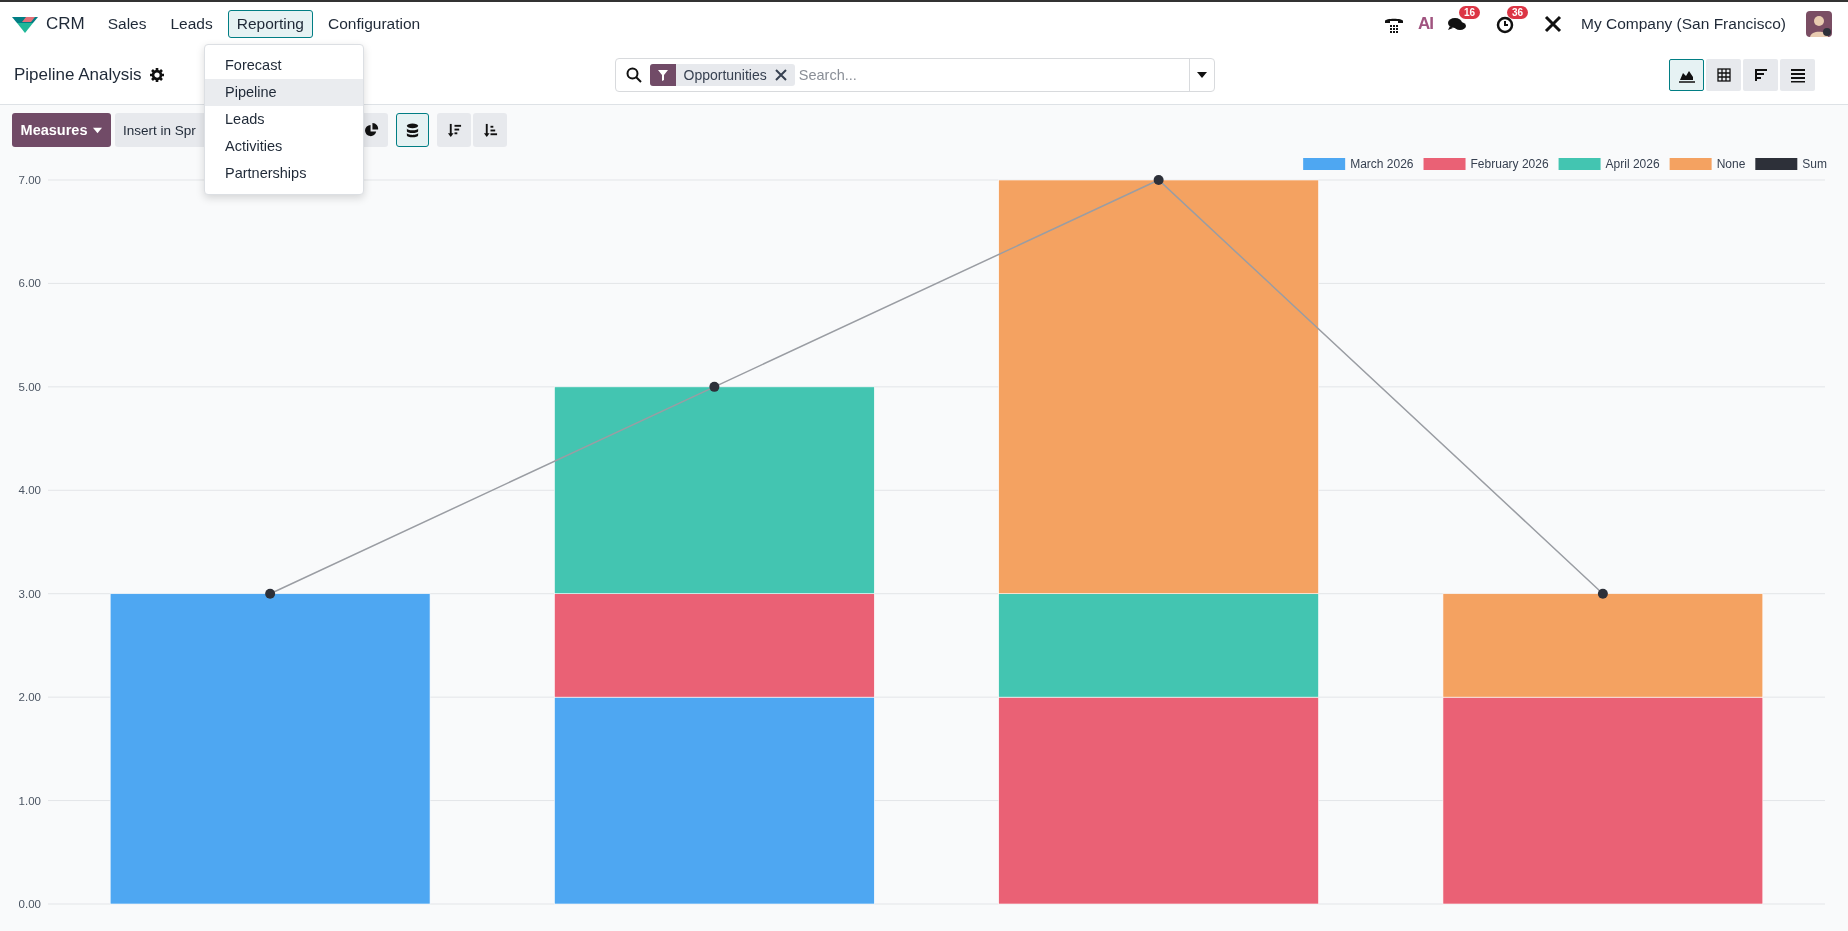 The width and height of the screenshot is (1848, 931). I want to click on menu-item: Pipeline, so click(284, 92).